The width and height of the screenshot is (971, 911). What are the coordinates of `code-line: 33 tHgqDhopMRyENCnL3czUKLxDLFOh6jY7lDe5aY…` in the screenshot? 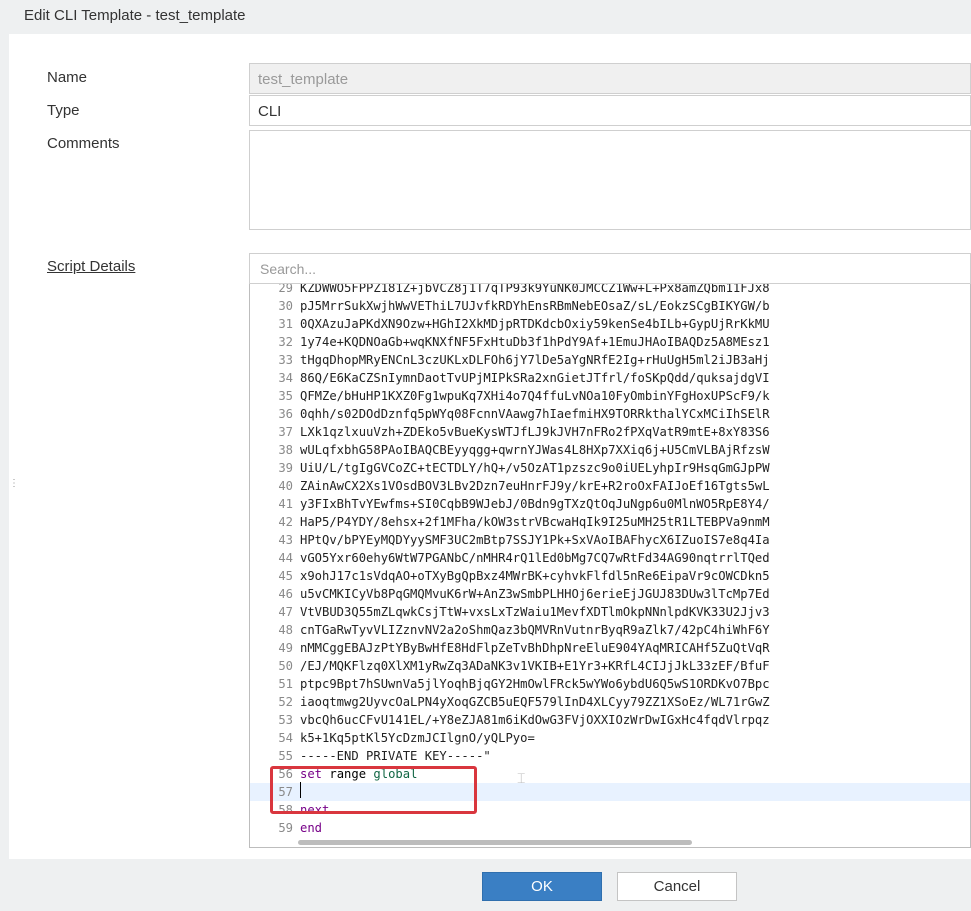 It's located at (610, 360).